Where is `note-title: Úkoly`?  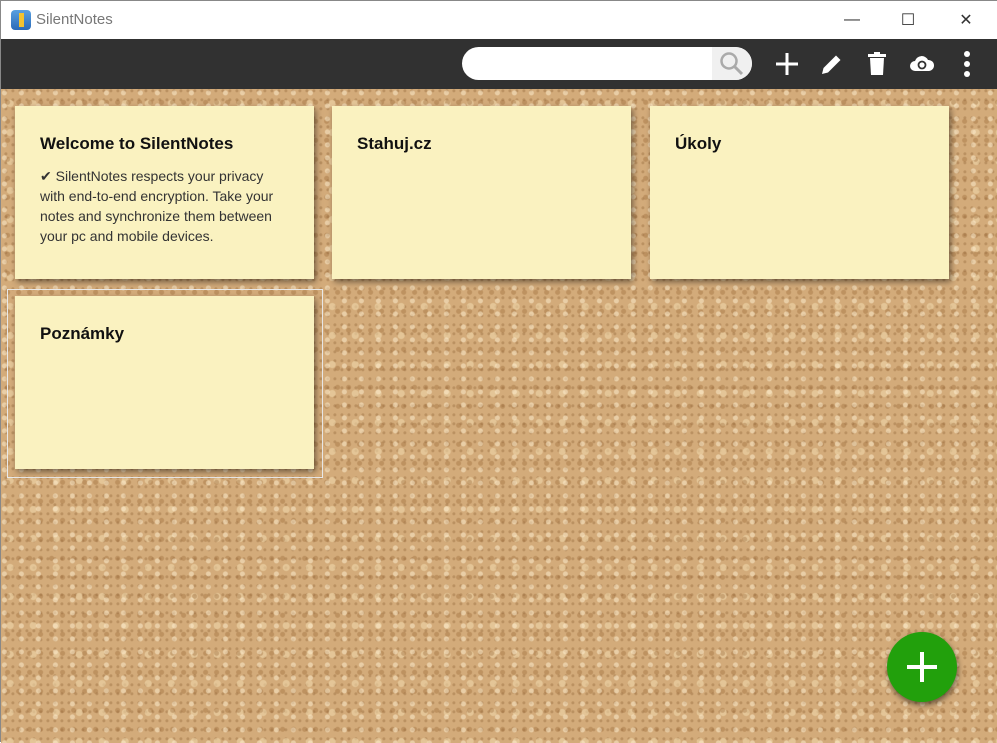
note-title: Úkoly is located at coordinates (698, 143).